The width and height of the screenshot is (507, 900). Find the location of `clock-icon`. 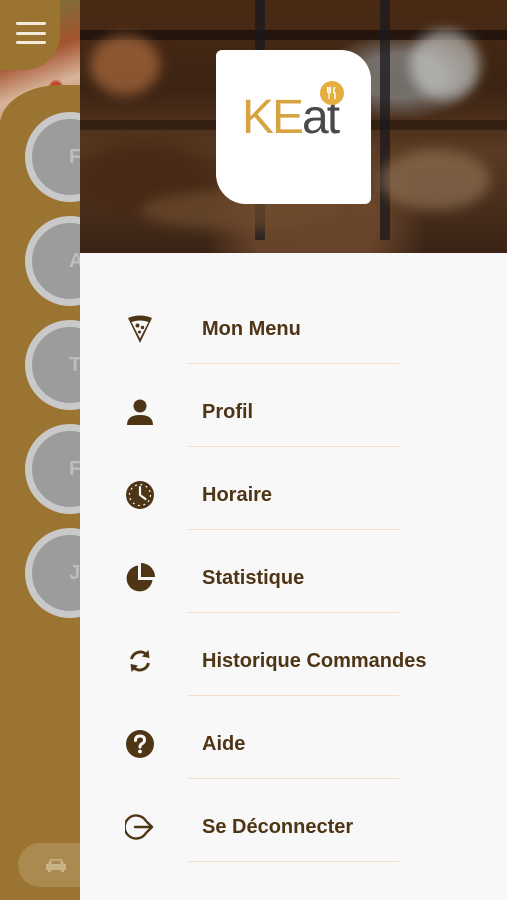

clock-icon is located at coordinates (140, 495).